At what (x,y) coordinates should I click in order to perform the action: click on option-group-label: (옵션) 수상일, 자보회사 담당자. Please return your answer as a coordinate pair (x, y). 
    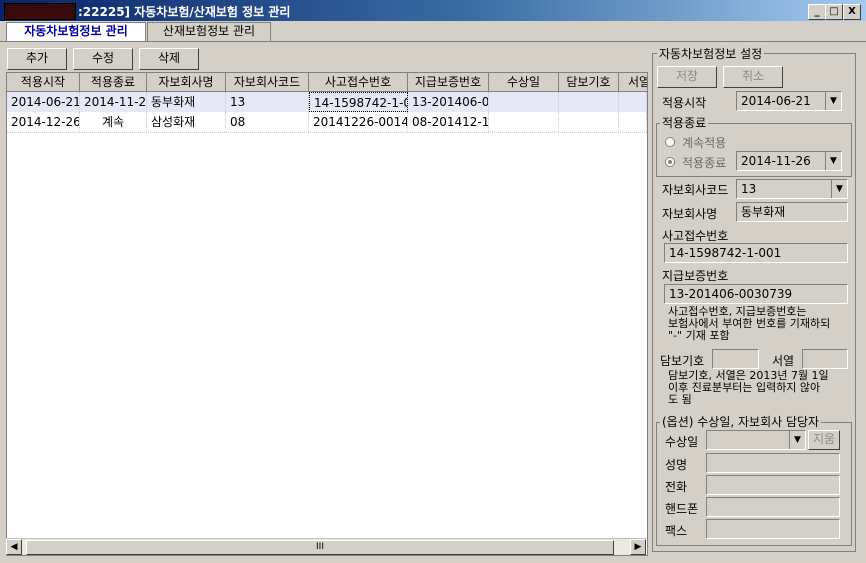
    Looking at the image, I should click on (741, 421).